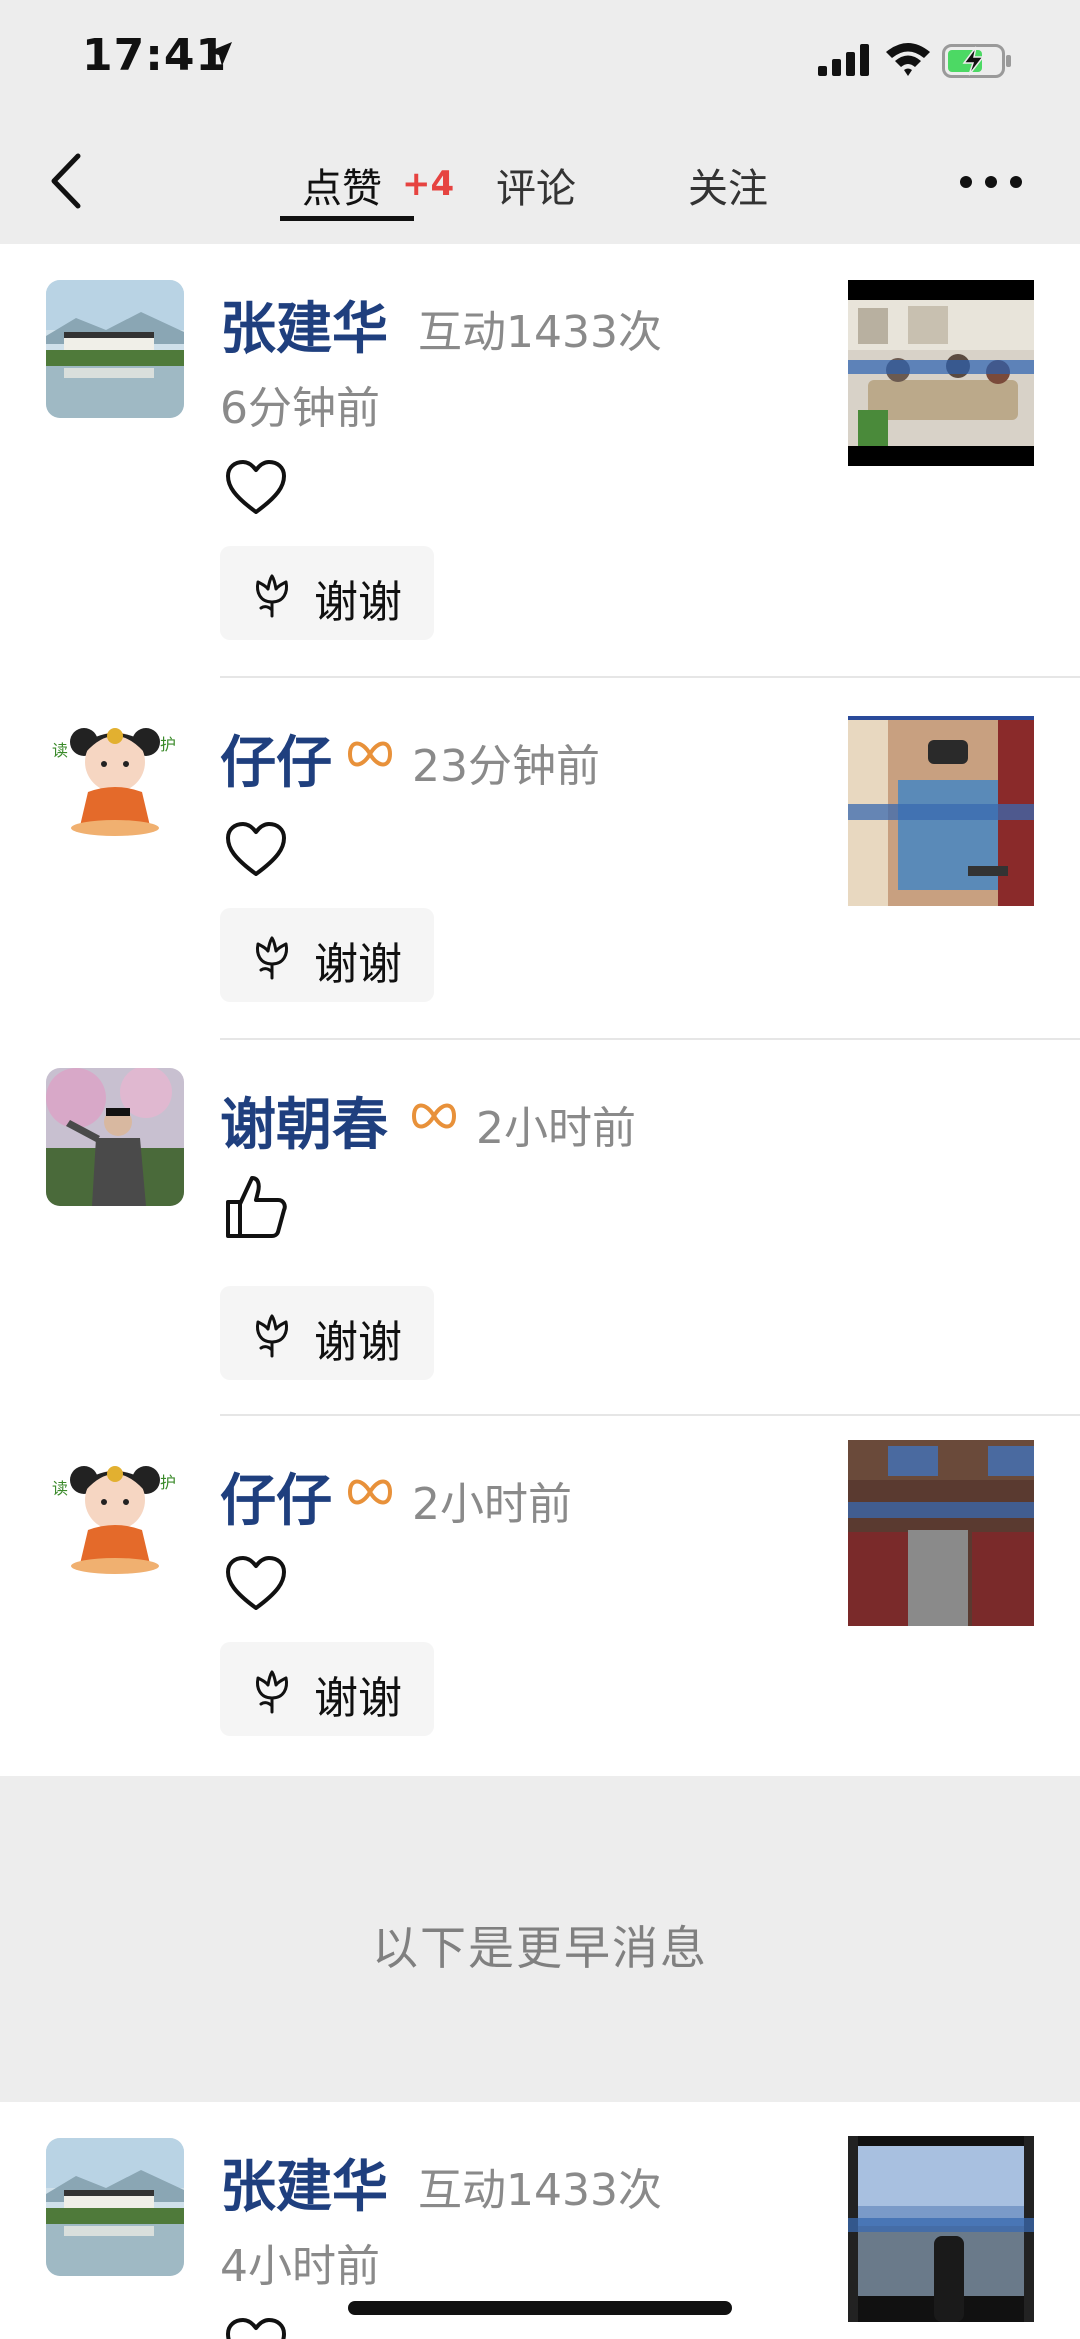 The width and height of the screenshot is (1080, 2339). I want to click on tab-comments: 评论, so click(536, 185).